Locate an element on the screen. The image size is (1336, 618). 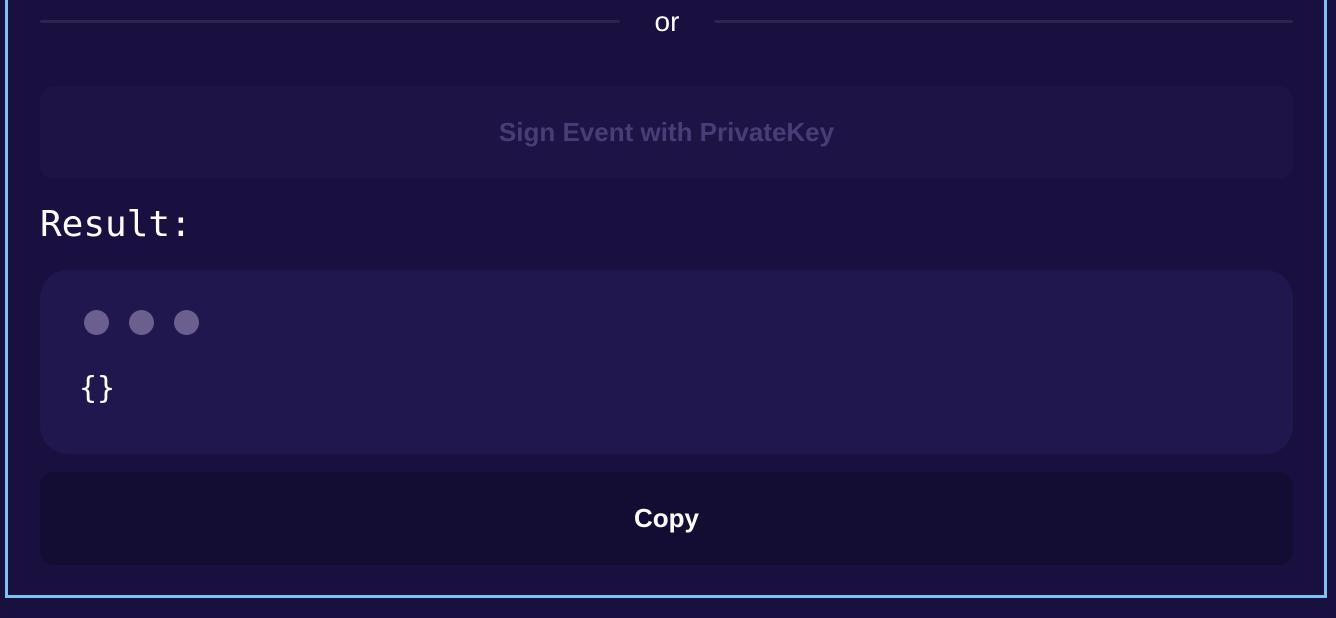
or-divider: or is located at coordinates (666, 22).